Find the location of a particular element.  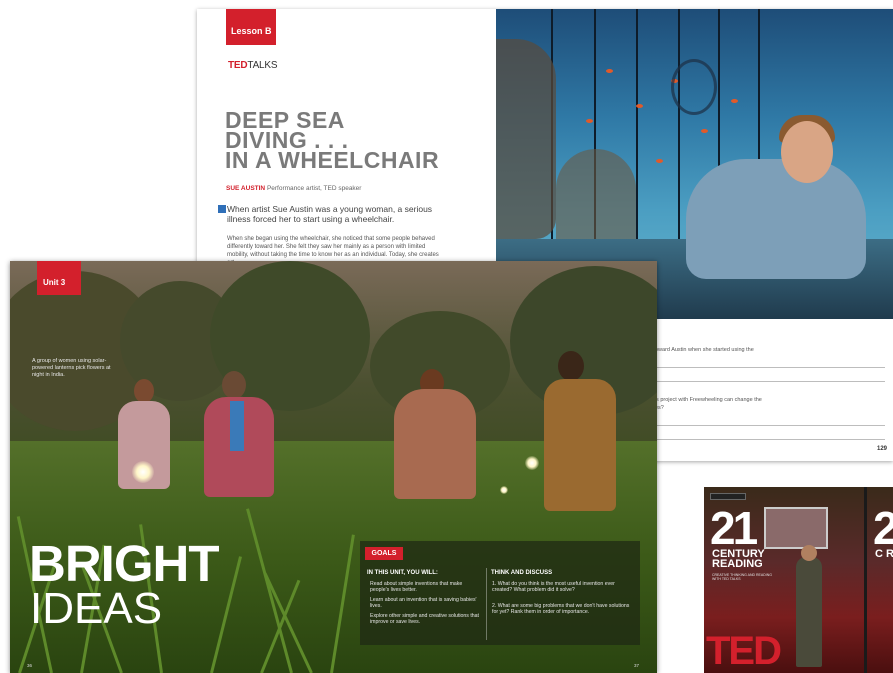

natgeo-logo is located at coordinates (728, 496).